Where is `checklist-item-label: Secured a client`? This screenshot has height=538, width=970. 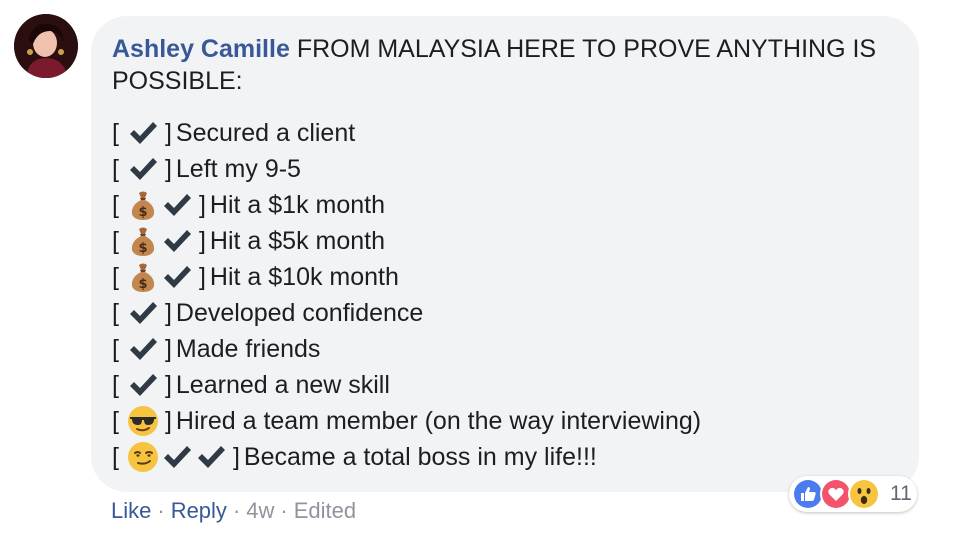 checklist-item-label: Secured a client is located at coordinates (265, 132).